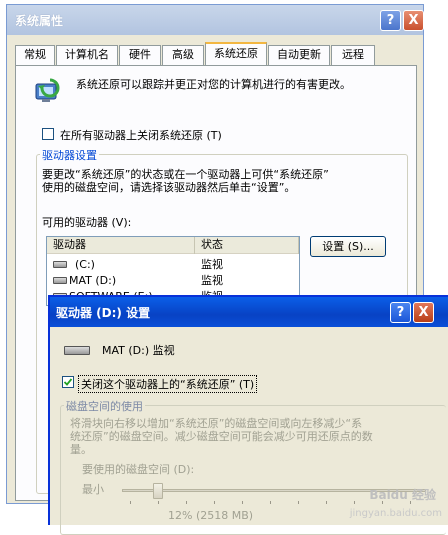 This screenshot has width=448, height=535. What do you see at coordinates (48, 134) in the screenshot?
I see `turn-off-all-drives-checkbox` at bounding box center [48, 134].